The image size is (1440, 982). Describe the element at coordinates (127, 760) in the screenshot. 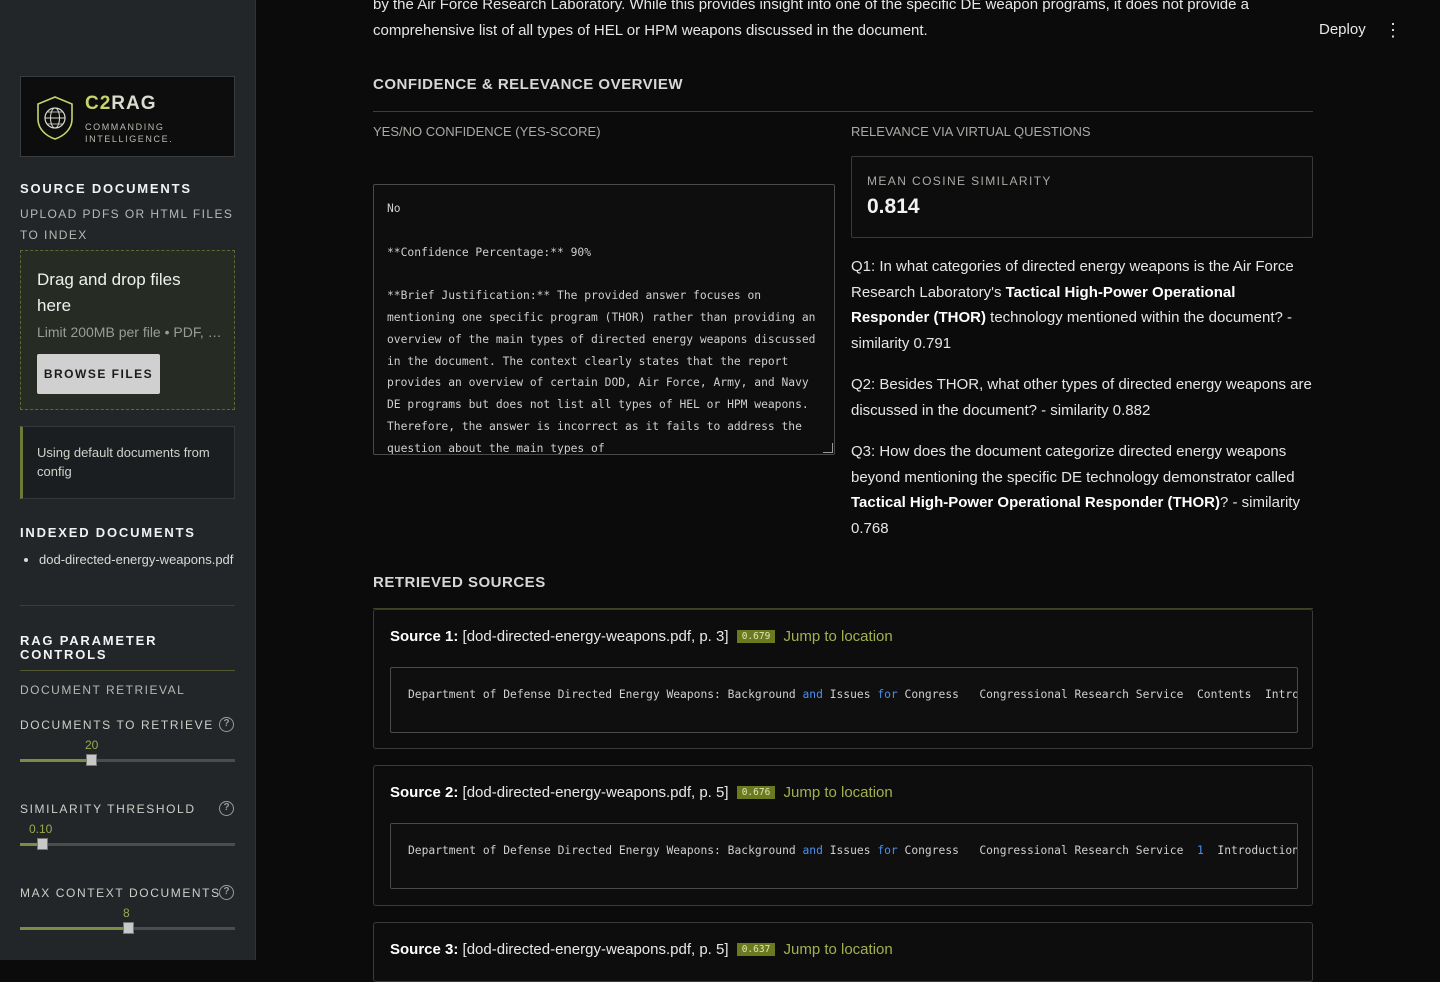

I see `documents-to-retrieve-slider` at that location.